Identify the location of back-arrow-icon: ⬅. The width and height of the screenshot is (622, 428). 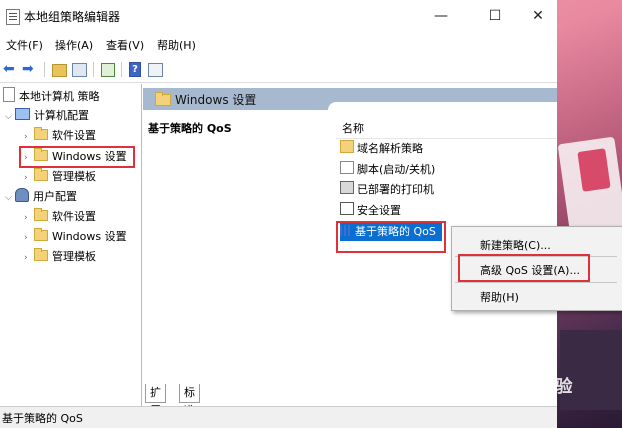
(11, 69).